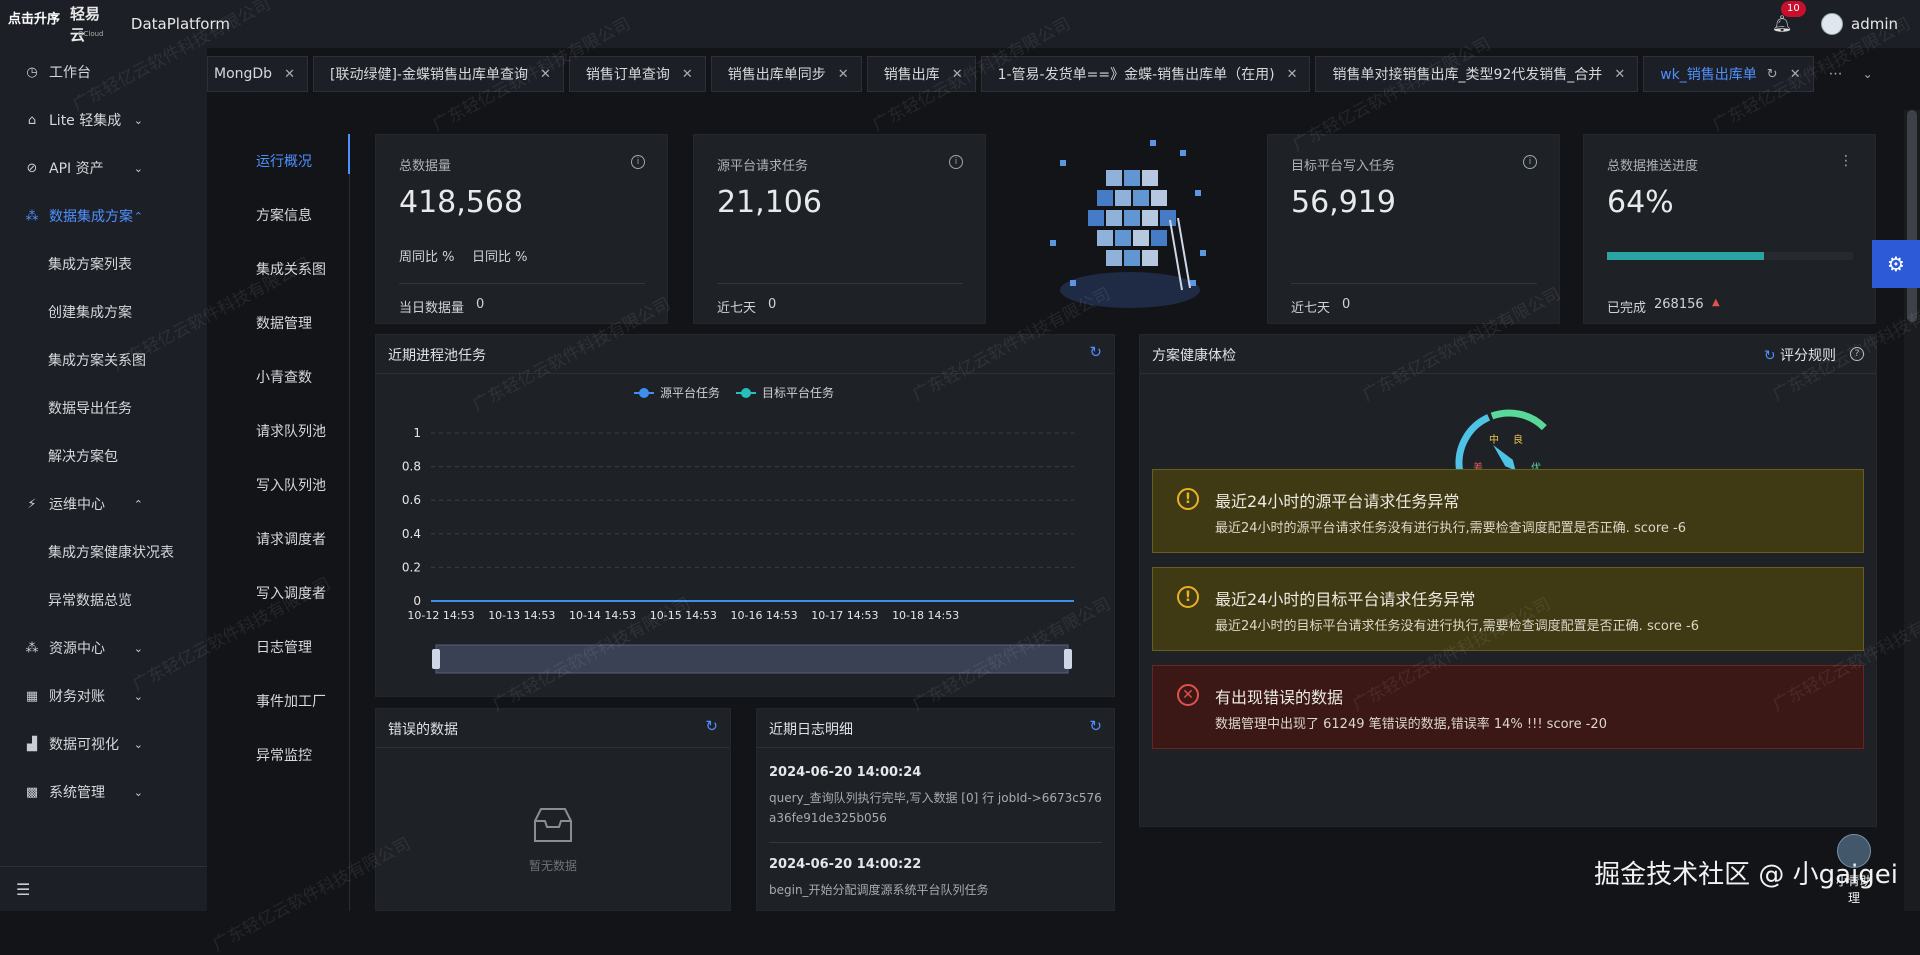  What do you see at coordinates (683, 615) in the screenshot?
I see `x-tick-label: 10-15 14:53` at bounding box center [683, 615].